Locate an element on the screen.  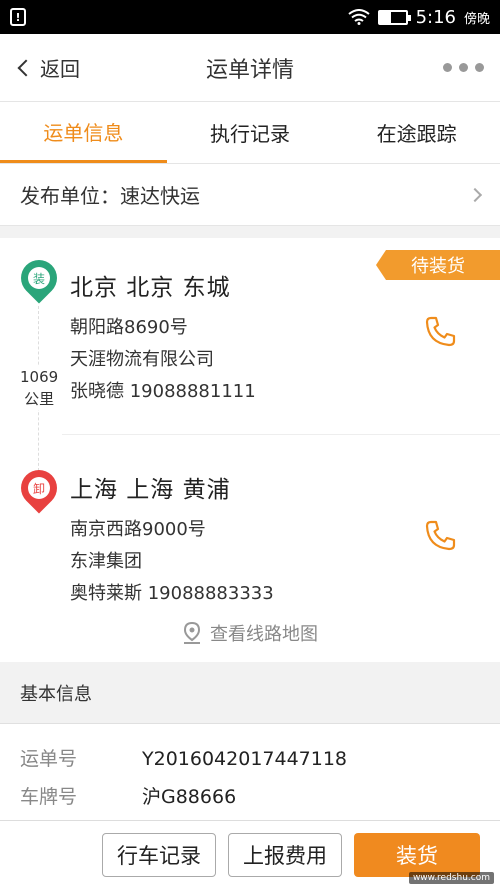
battery-icon is located at coordinates (394, 17).